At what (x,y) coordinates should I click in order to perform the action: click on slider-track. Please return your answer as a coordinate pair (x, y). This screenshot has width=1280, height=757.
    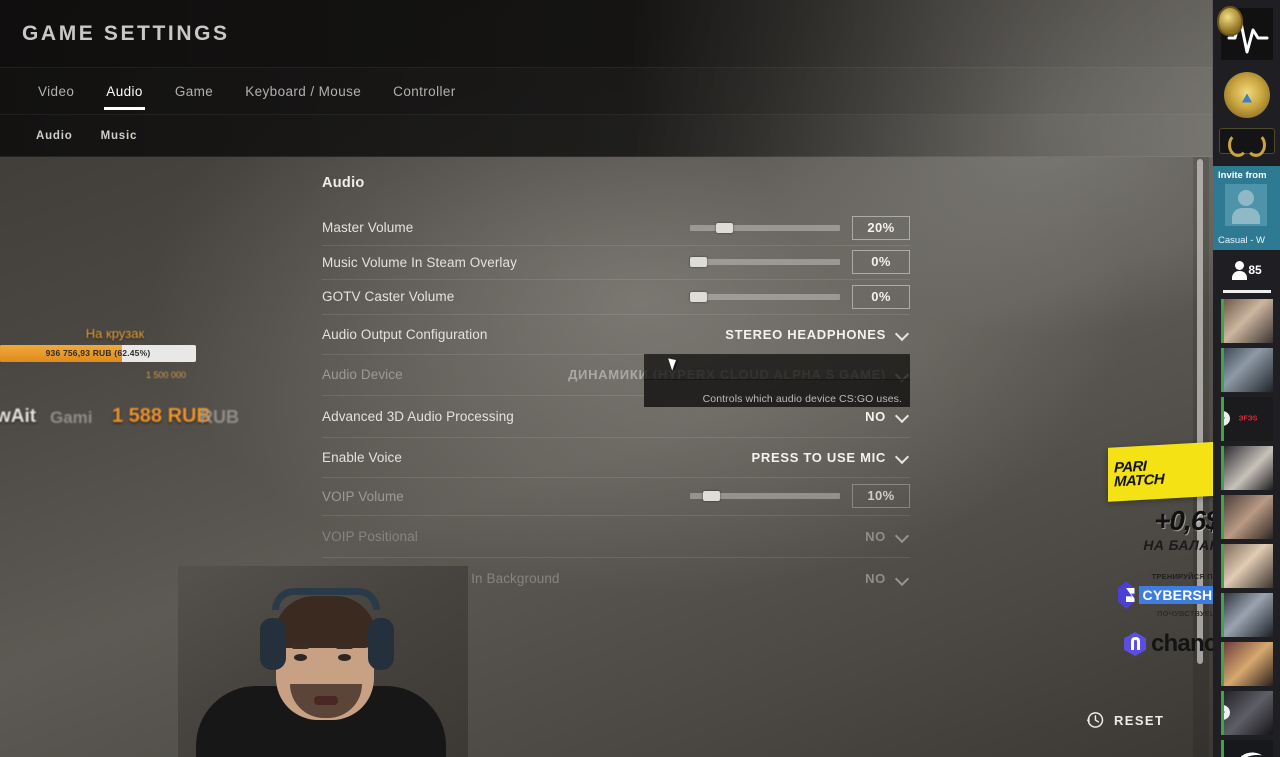
    Looking at the image, I should click on (765, 227).